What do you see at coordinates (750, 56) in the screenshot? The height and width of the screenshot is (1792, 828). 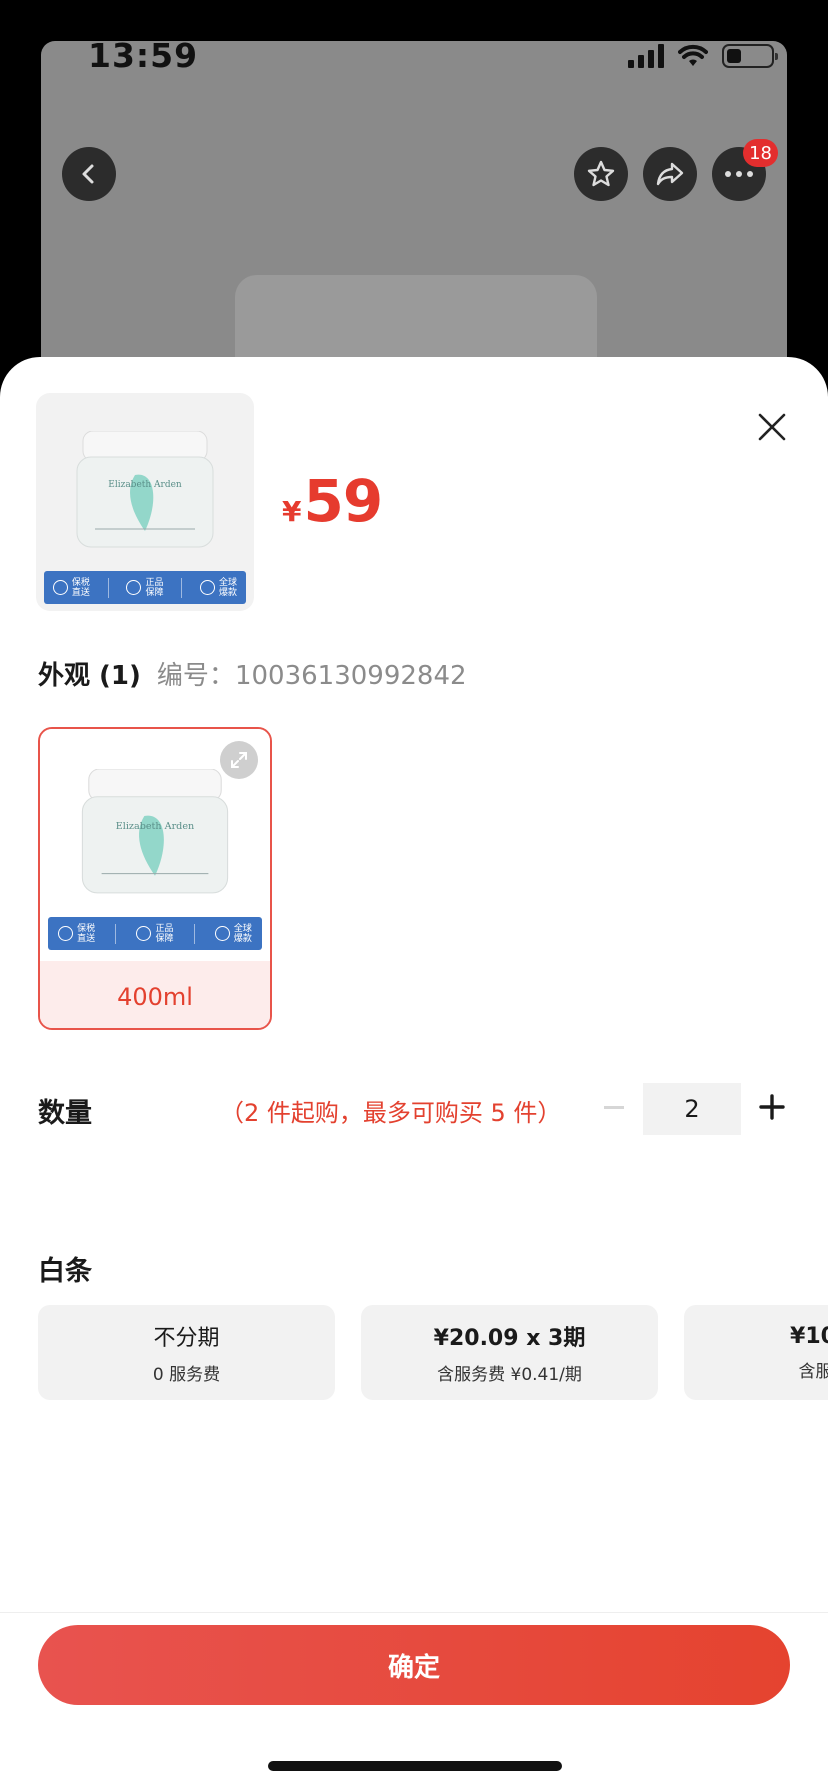 I see `battery-icon` at bounding box center [750, 56].